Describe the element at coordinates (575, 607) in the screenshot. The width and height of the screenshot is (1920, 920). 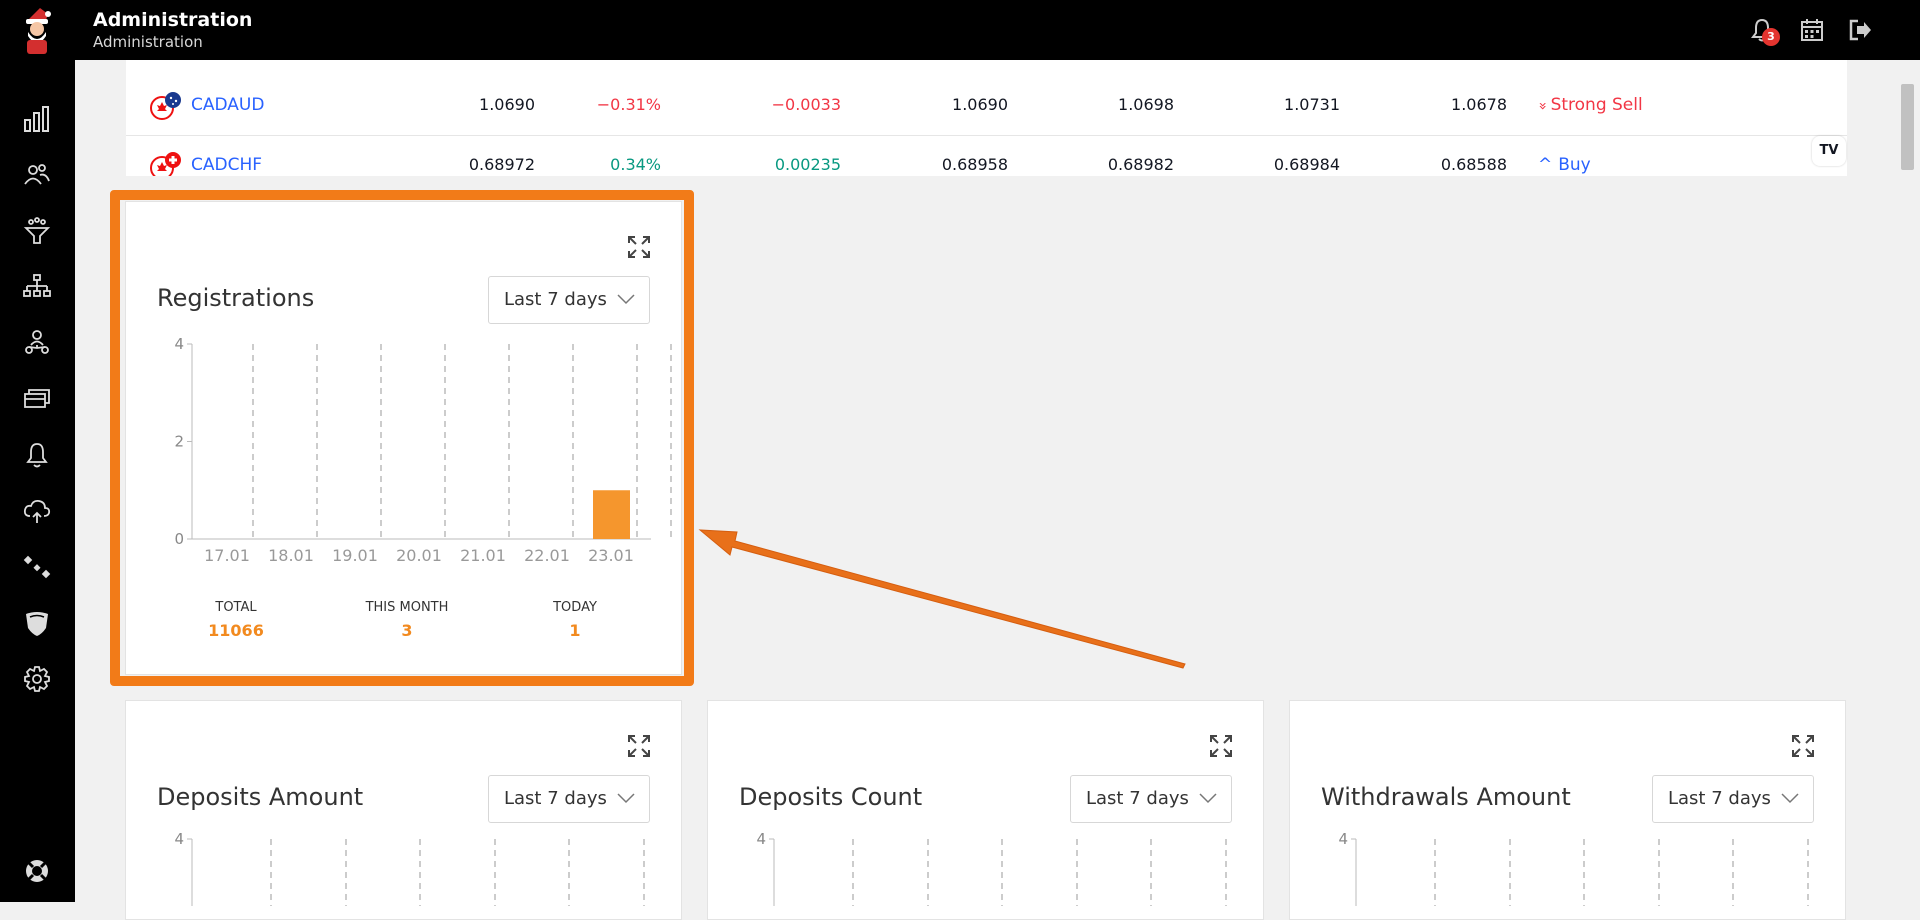
I see `today-label: TODAY` at that location.